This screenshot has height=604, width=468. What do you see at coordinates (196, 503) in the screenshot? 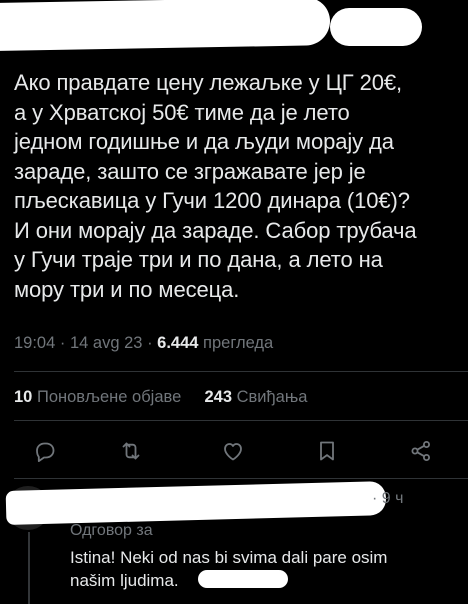
I see `reply-author-redaction` at bounding box center [196, 503].